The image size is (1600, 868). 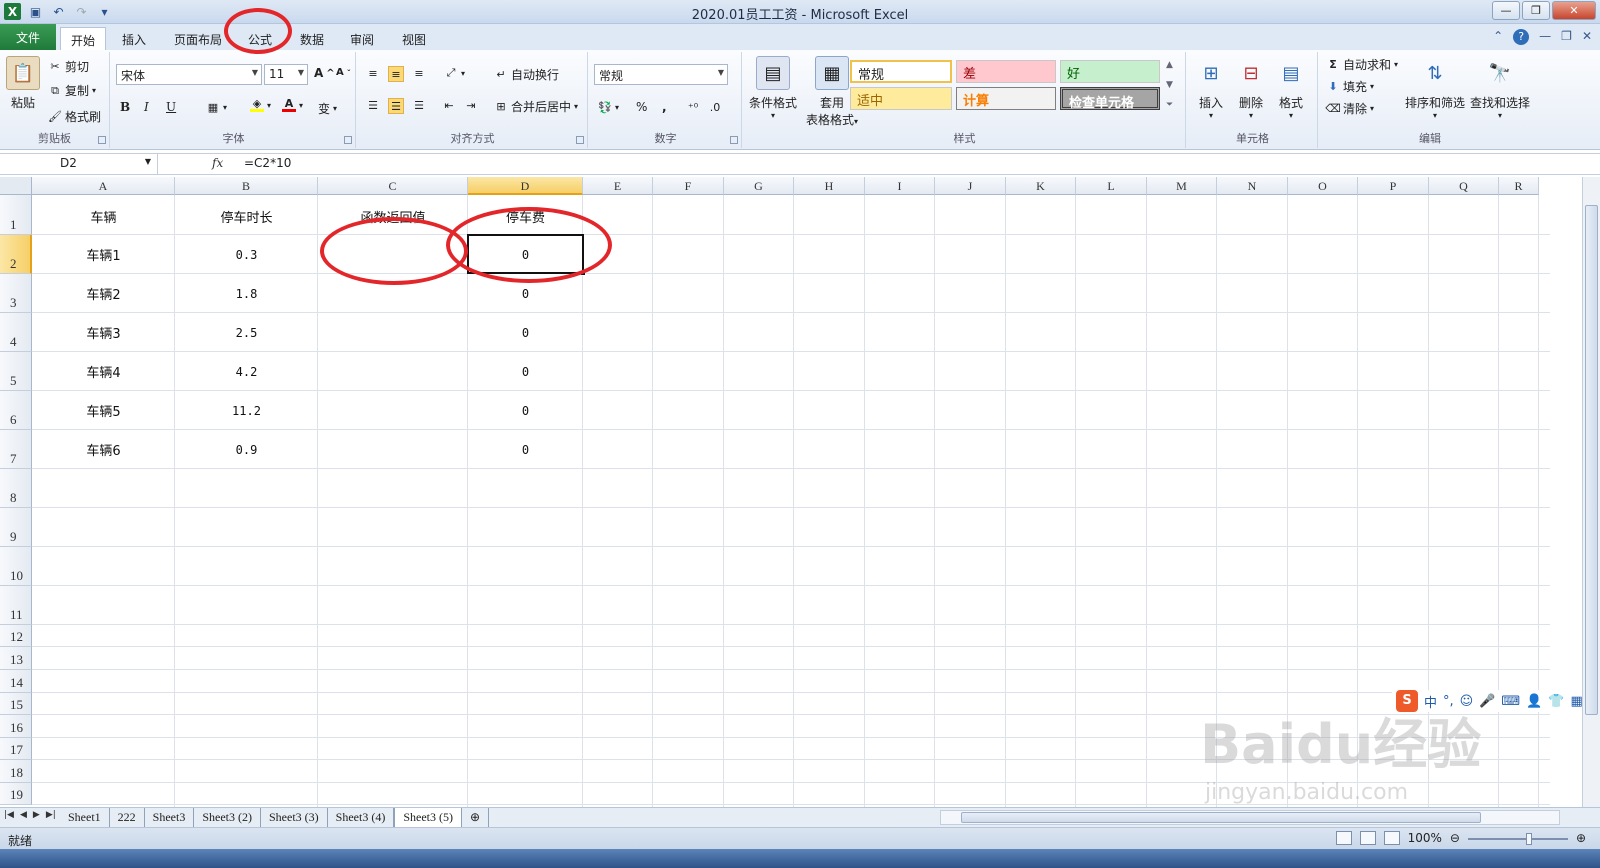 I want to click on font-launcher-icon, so click(x=348, y=140).